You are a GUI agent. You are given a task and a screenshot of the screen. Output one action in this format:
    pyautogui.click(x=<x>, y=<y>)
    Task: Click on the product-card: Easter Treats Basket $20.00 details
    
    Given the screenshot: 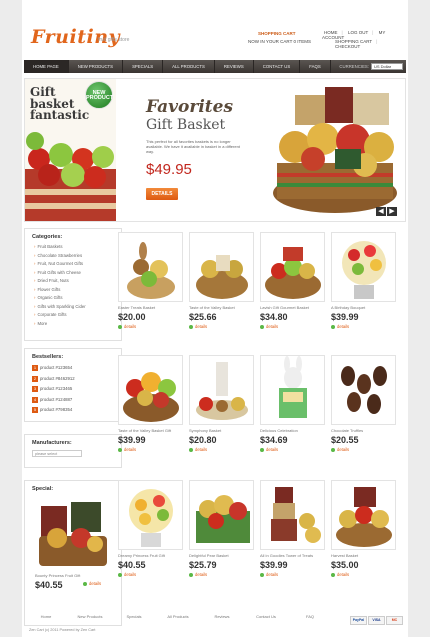 What is the action you would take?
    pyautogui.click(x=150, y=280)
    